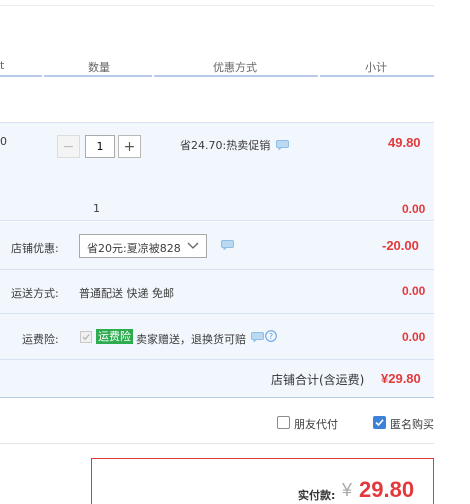 The height and width of the screenshot is (504, 470). Describe the element at coordinates (68, 146) in the screenshot. I see `qty-minus-button: −` at that location.